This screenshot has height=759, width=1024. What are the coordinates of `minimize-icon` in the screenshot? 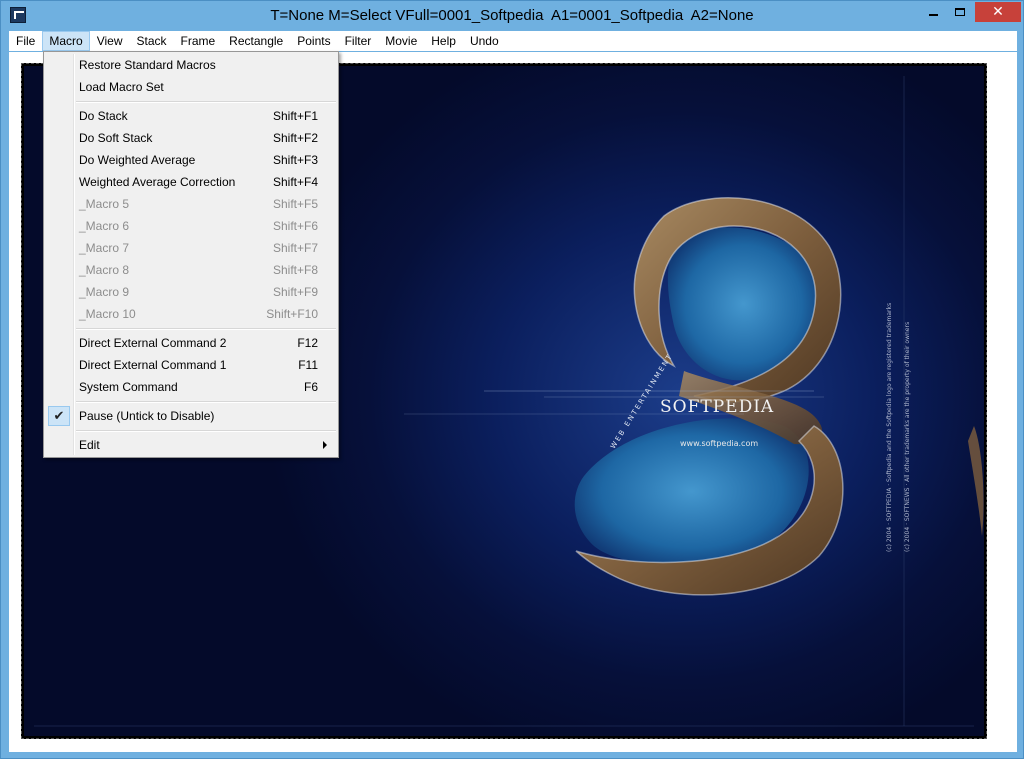 It's located at (933, 15).